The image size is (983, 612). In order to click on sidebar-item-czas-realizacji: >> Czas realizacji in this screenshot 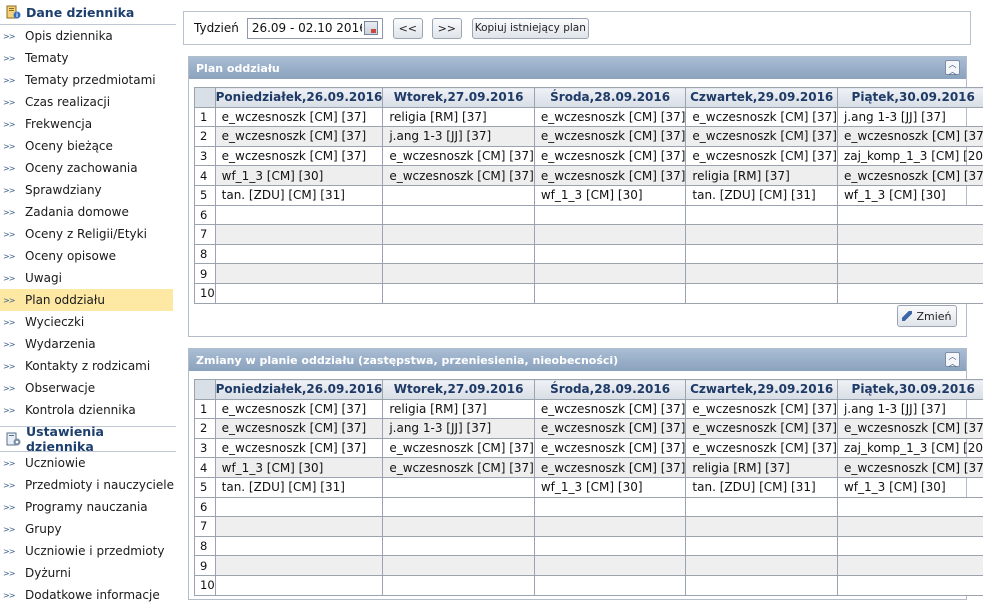, I will do `click(88, 102)`.